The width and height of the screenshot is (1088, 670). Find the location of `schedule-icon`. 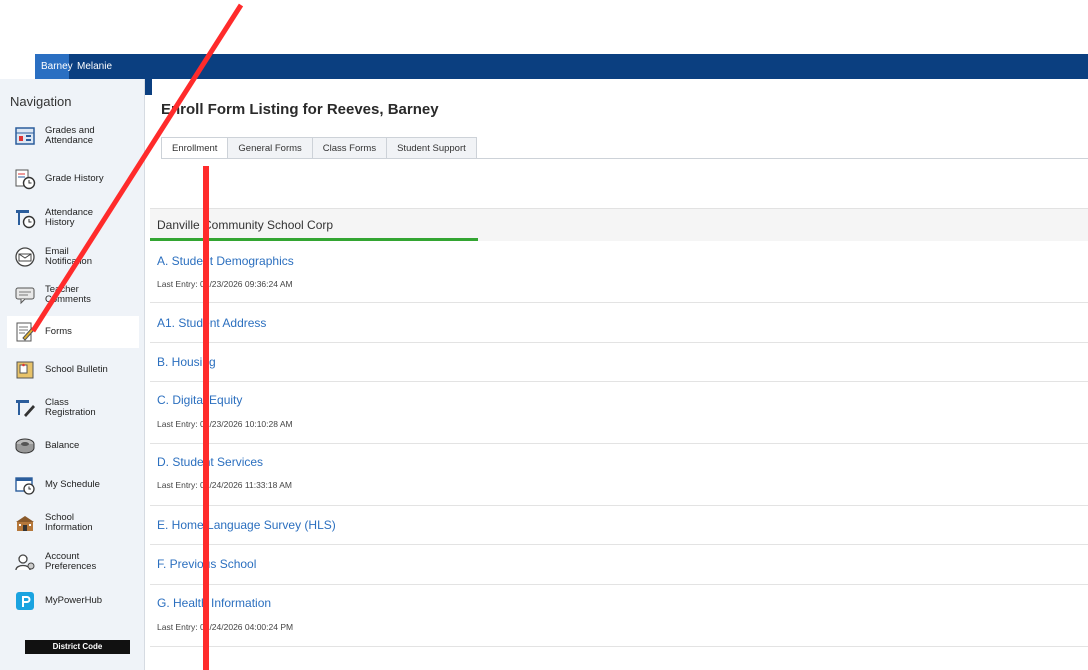

schedule-icon is located at coordinates (25, 485).